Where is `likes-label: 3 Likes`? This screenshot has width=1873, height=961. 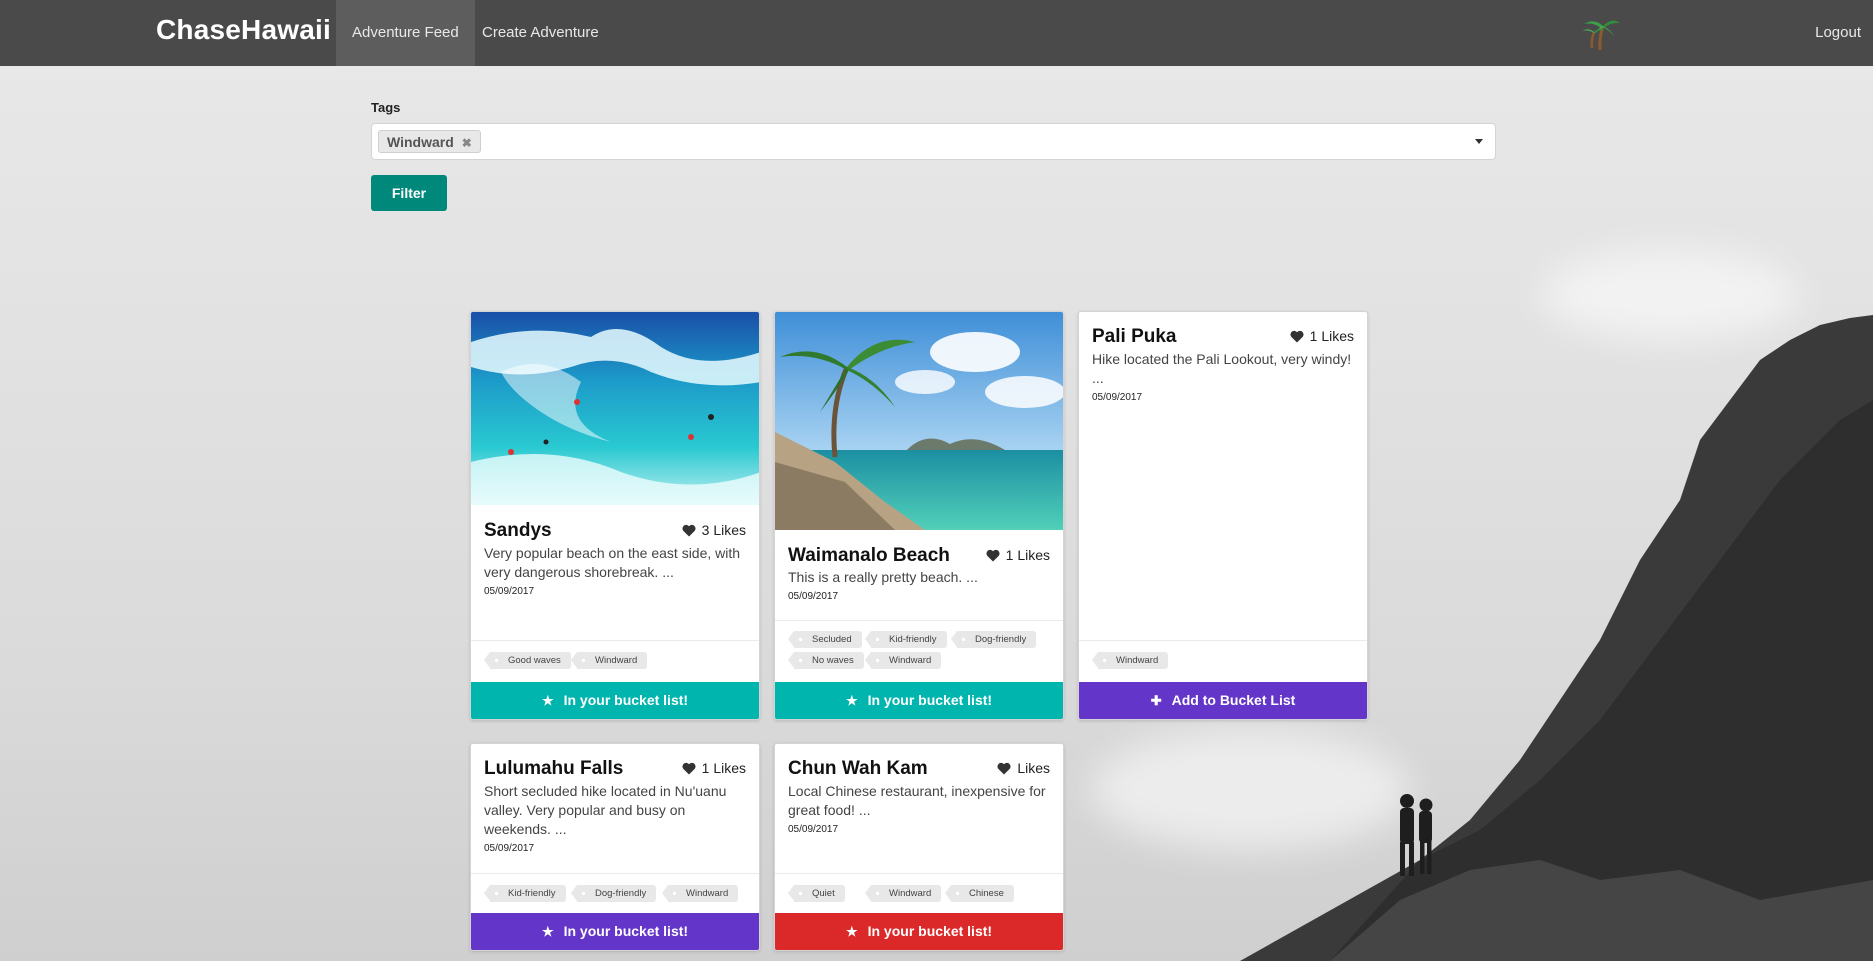
likes-label: 3 Likes is located at coordinates (723, 530).